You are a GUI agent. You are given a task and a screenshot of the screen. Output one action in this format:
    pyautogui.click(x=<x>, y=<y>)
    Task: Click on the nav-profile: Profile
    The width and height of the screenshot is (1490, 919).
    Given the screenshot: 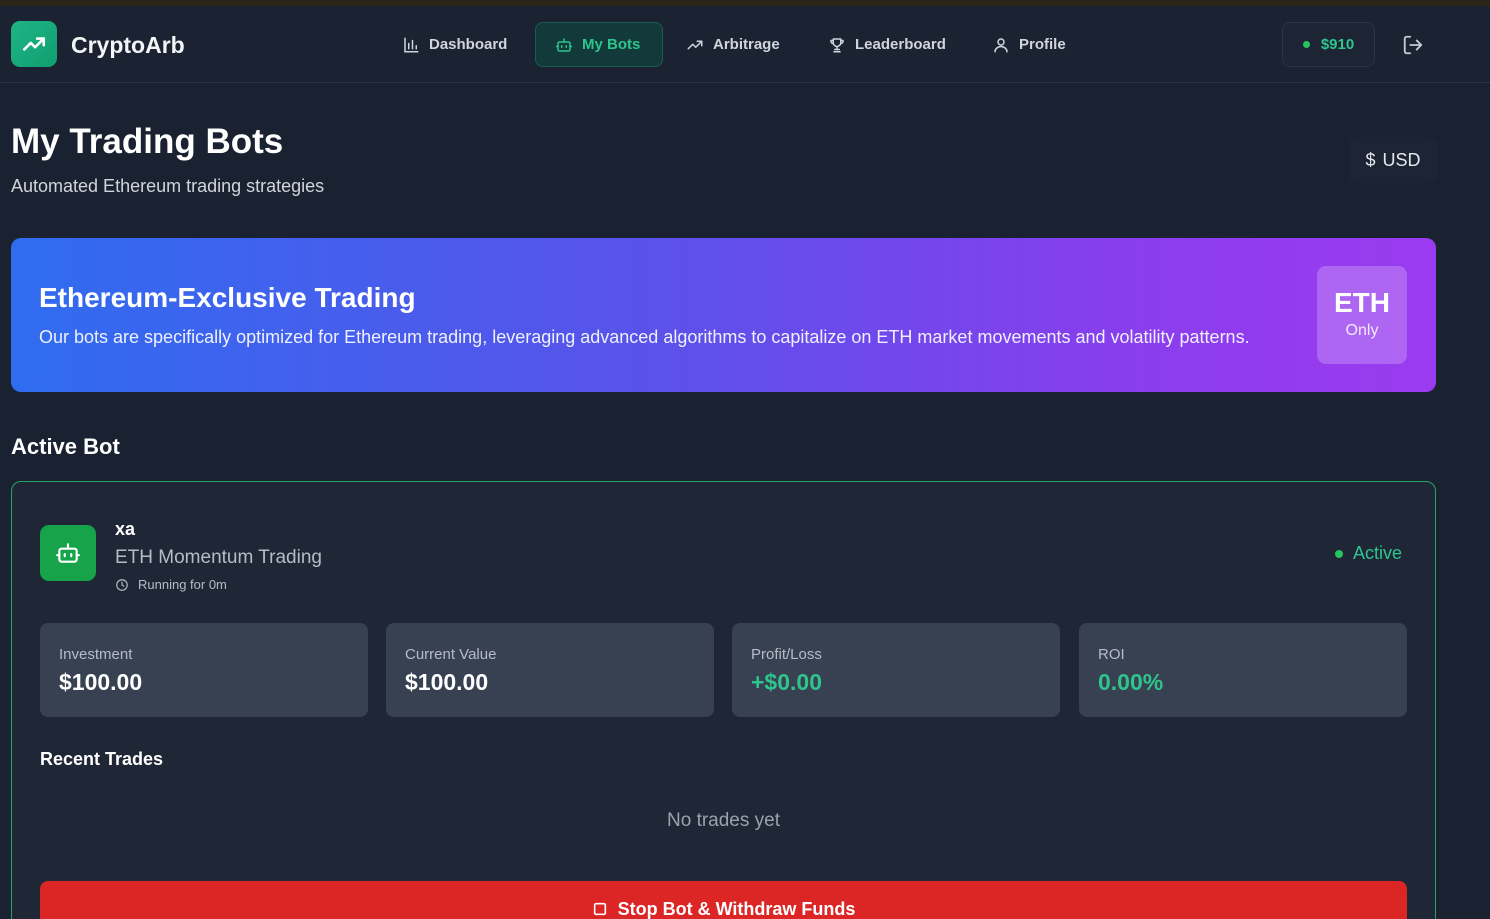 What is the action you would take?
    pyautogui.click(x=1029, y=44)
    